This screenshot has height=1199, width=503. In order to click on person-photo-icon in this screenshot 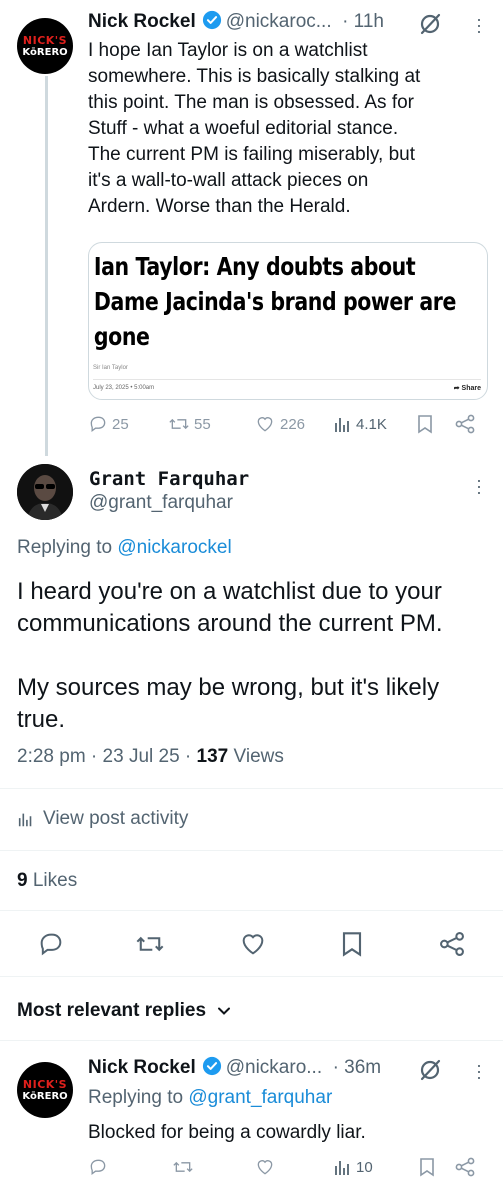, I will do `click(45, 492)`.